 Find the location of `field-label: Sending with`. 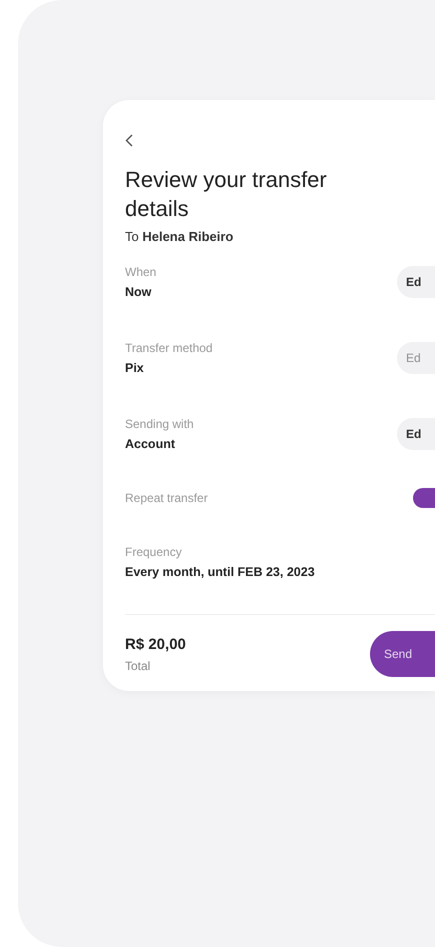

field-label: Sending with is located at coordinates (159, 424).